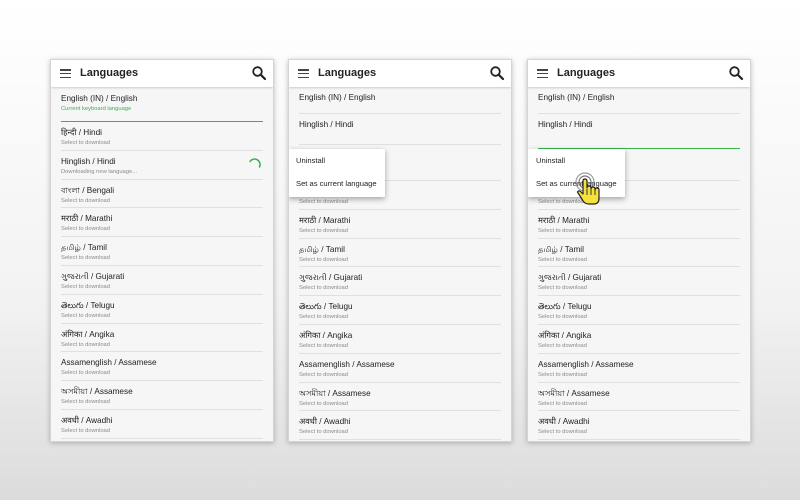 This screenshot has width=800, height=500. I want to click on language-name: বাংলা / Bengali, so click(88, 190).